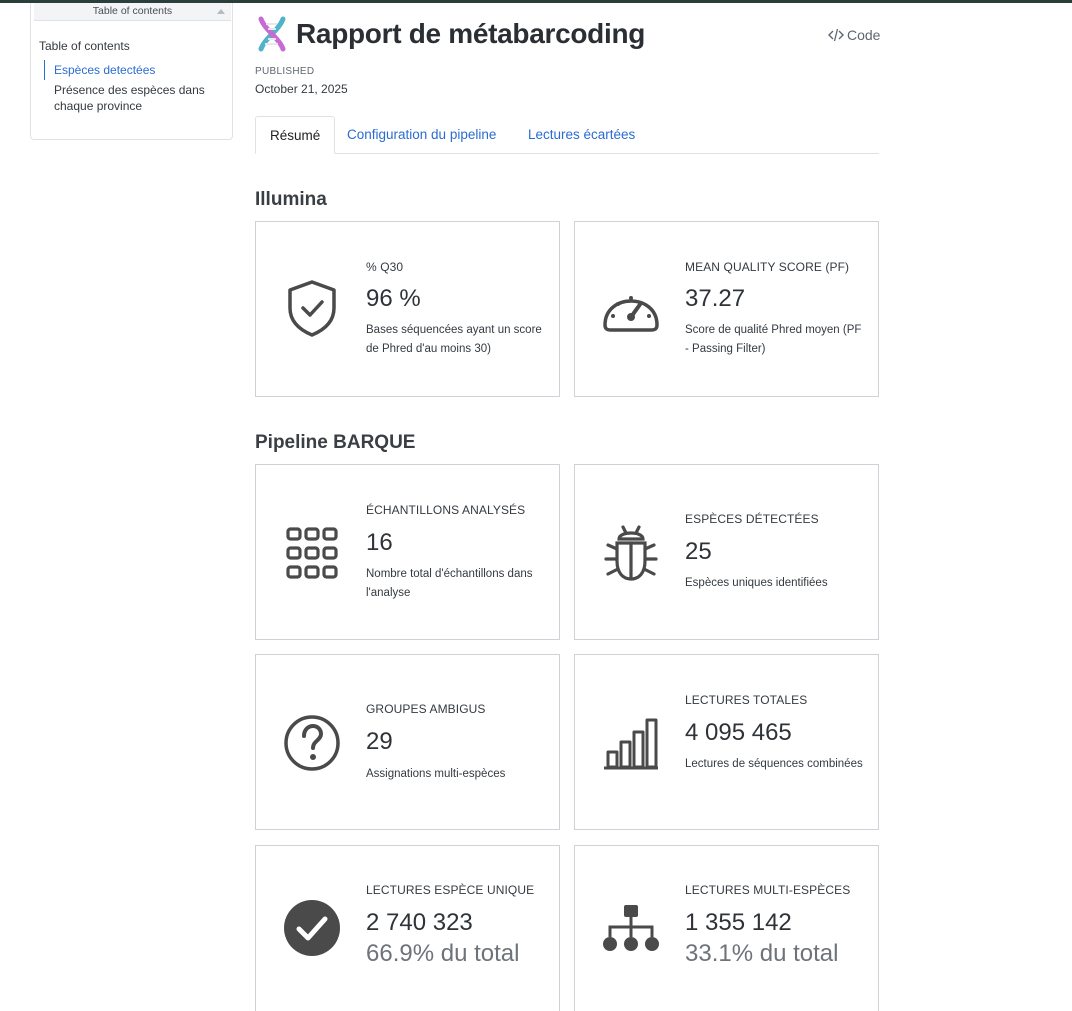 The height and width of the screenshot is (1011, 1072). I want to click on diagram-icon, so click(631, 928).